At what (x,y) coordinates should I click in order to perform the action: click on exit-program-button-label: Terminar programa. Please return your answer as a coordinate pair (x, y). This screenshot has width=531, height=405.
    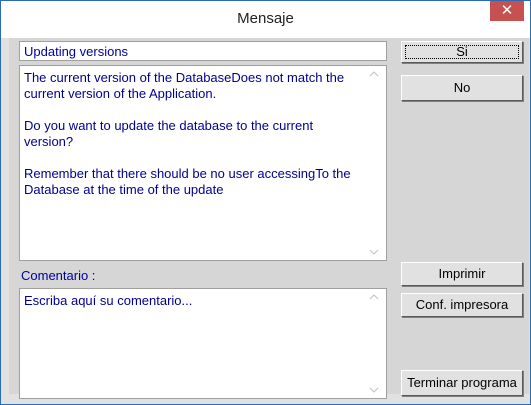
    Looking at the image, I should click on (462, 382).